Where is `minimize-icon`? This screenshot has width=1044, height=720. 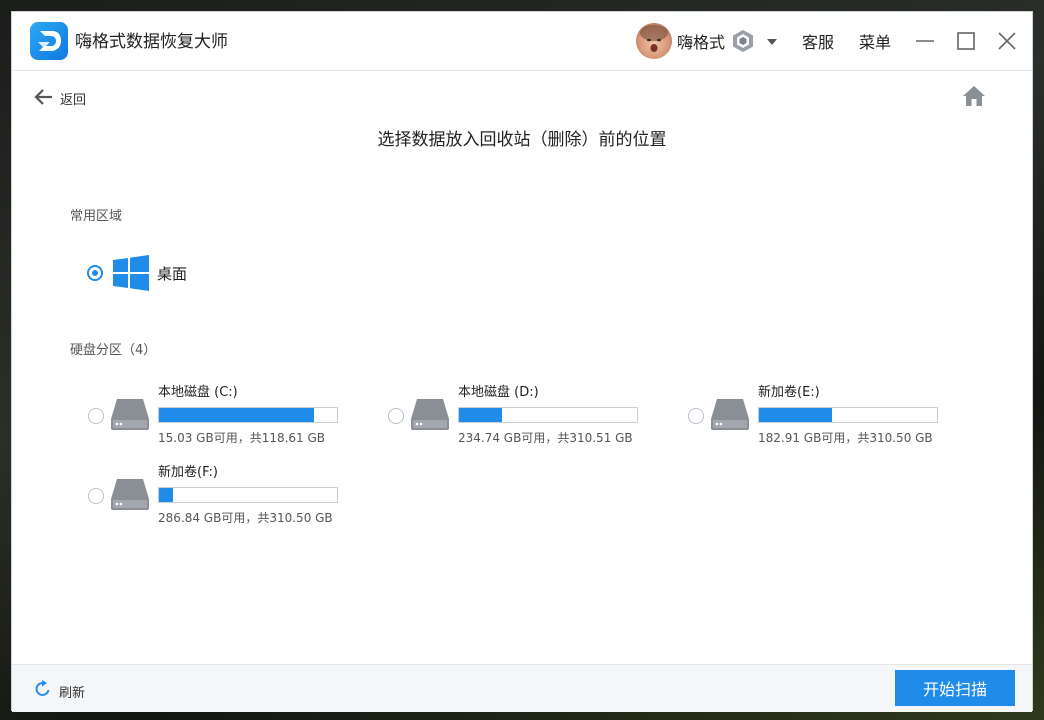
minimize-icon is located at coordinates (925, 41).